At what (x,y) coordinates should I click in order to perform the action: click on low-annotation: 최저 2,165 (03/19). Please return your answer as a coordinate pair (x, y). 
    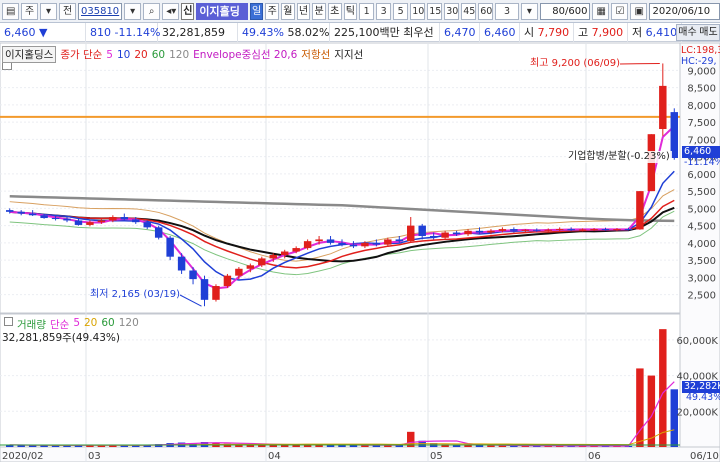
    Looking at the image, I should click on (135, 294).